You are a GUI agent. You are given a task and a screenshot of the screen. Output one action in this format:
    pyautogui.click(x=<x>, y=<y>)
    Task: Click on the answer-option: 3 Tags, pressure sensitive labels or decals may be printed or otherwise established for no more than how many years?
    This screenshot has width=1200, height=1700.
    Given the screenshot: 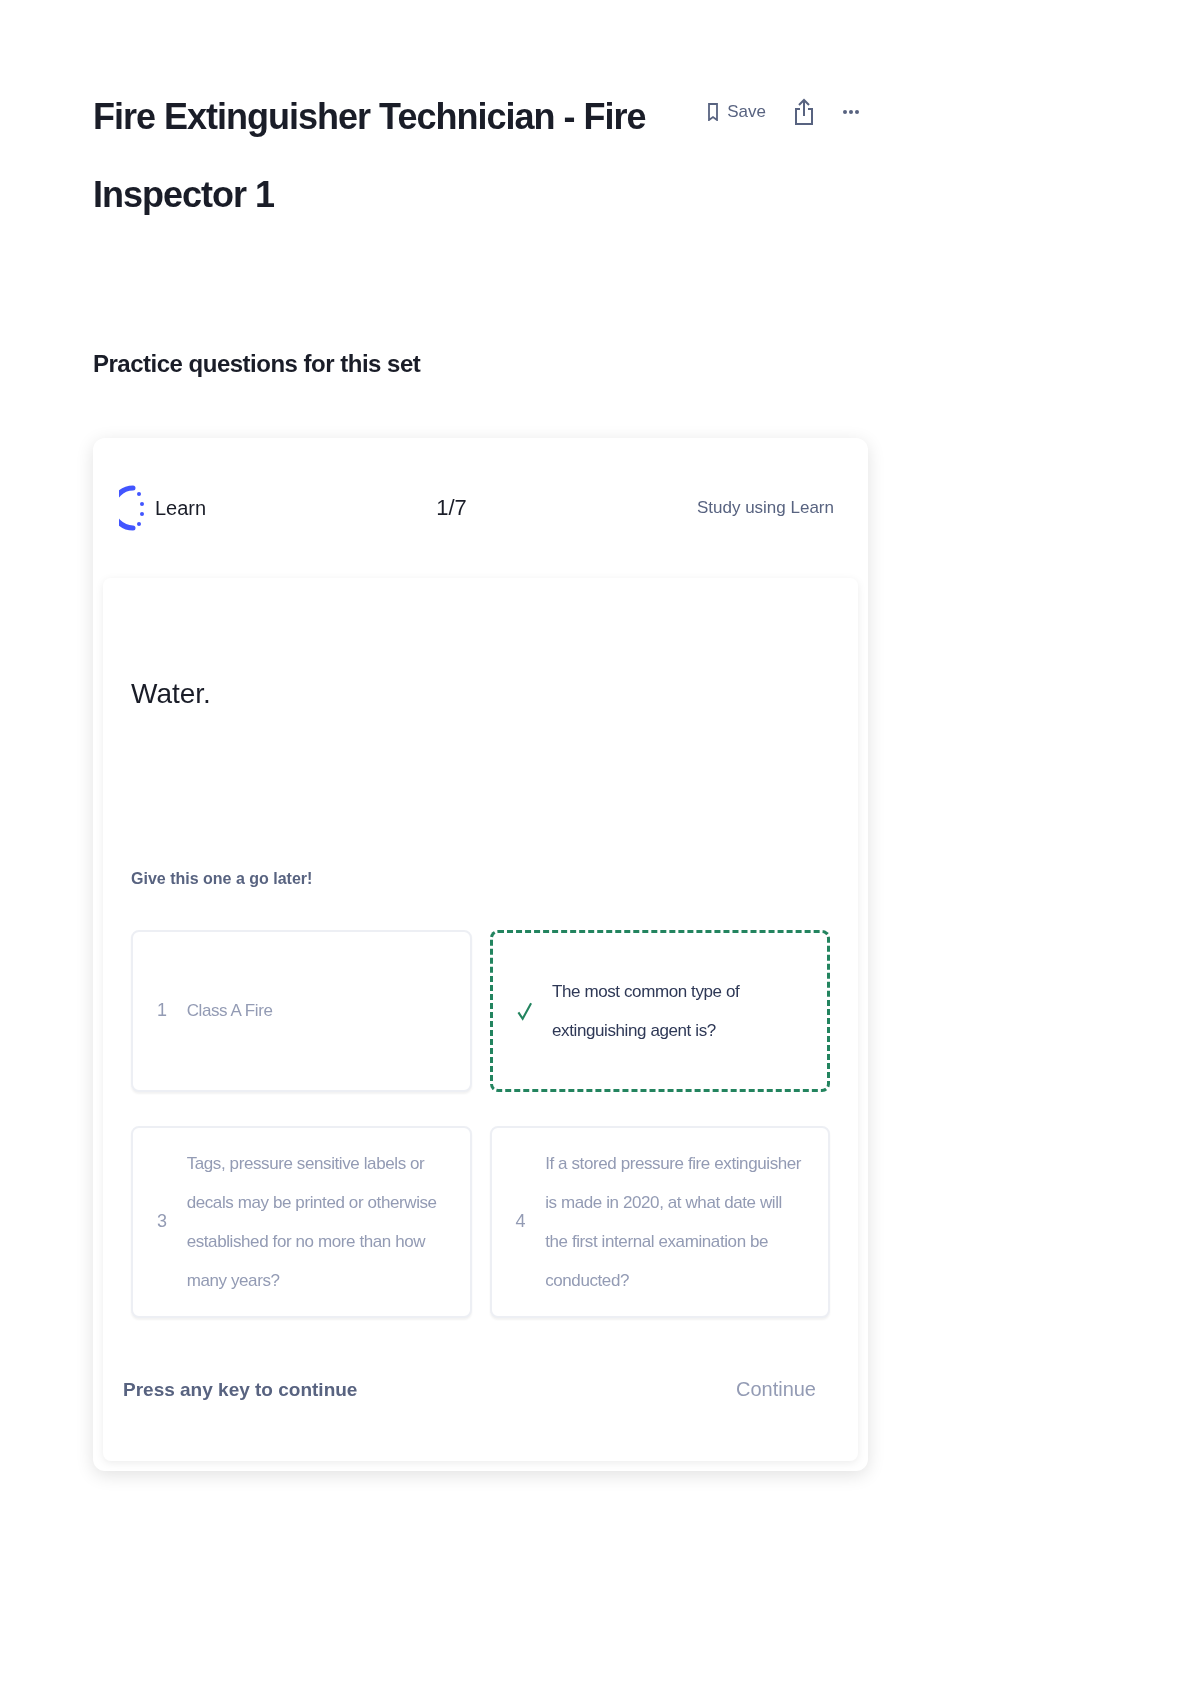 What is the action you would take?
    pyautogui.click(x=301, y=1222)
    